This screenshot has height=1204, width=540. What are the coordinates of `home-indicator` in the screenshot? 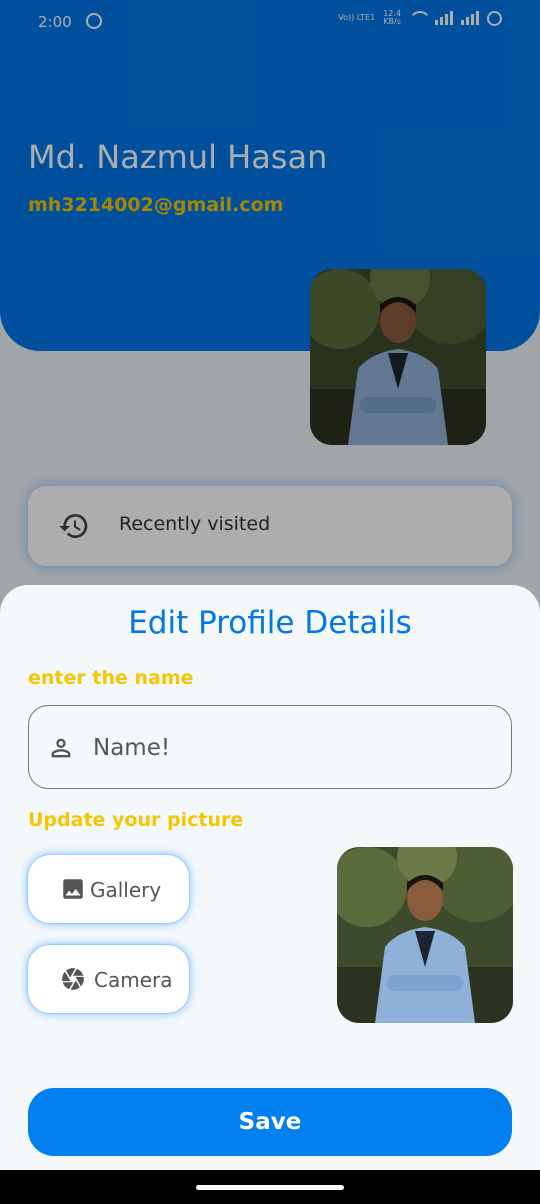 It's located at (270, 1187).